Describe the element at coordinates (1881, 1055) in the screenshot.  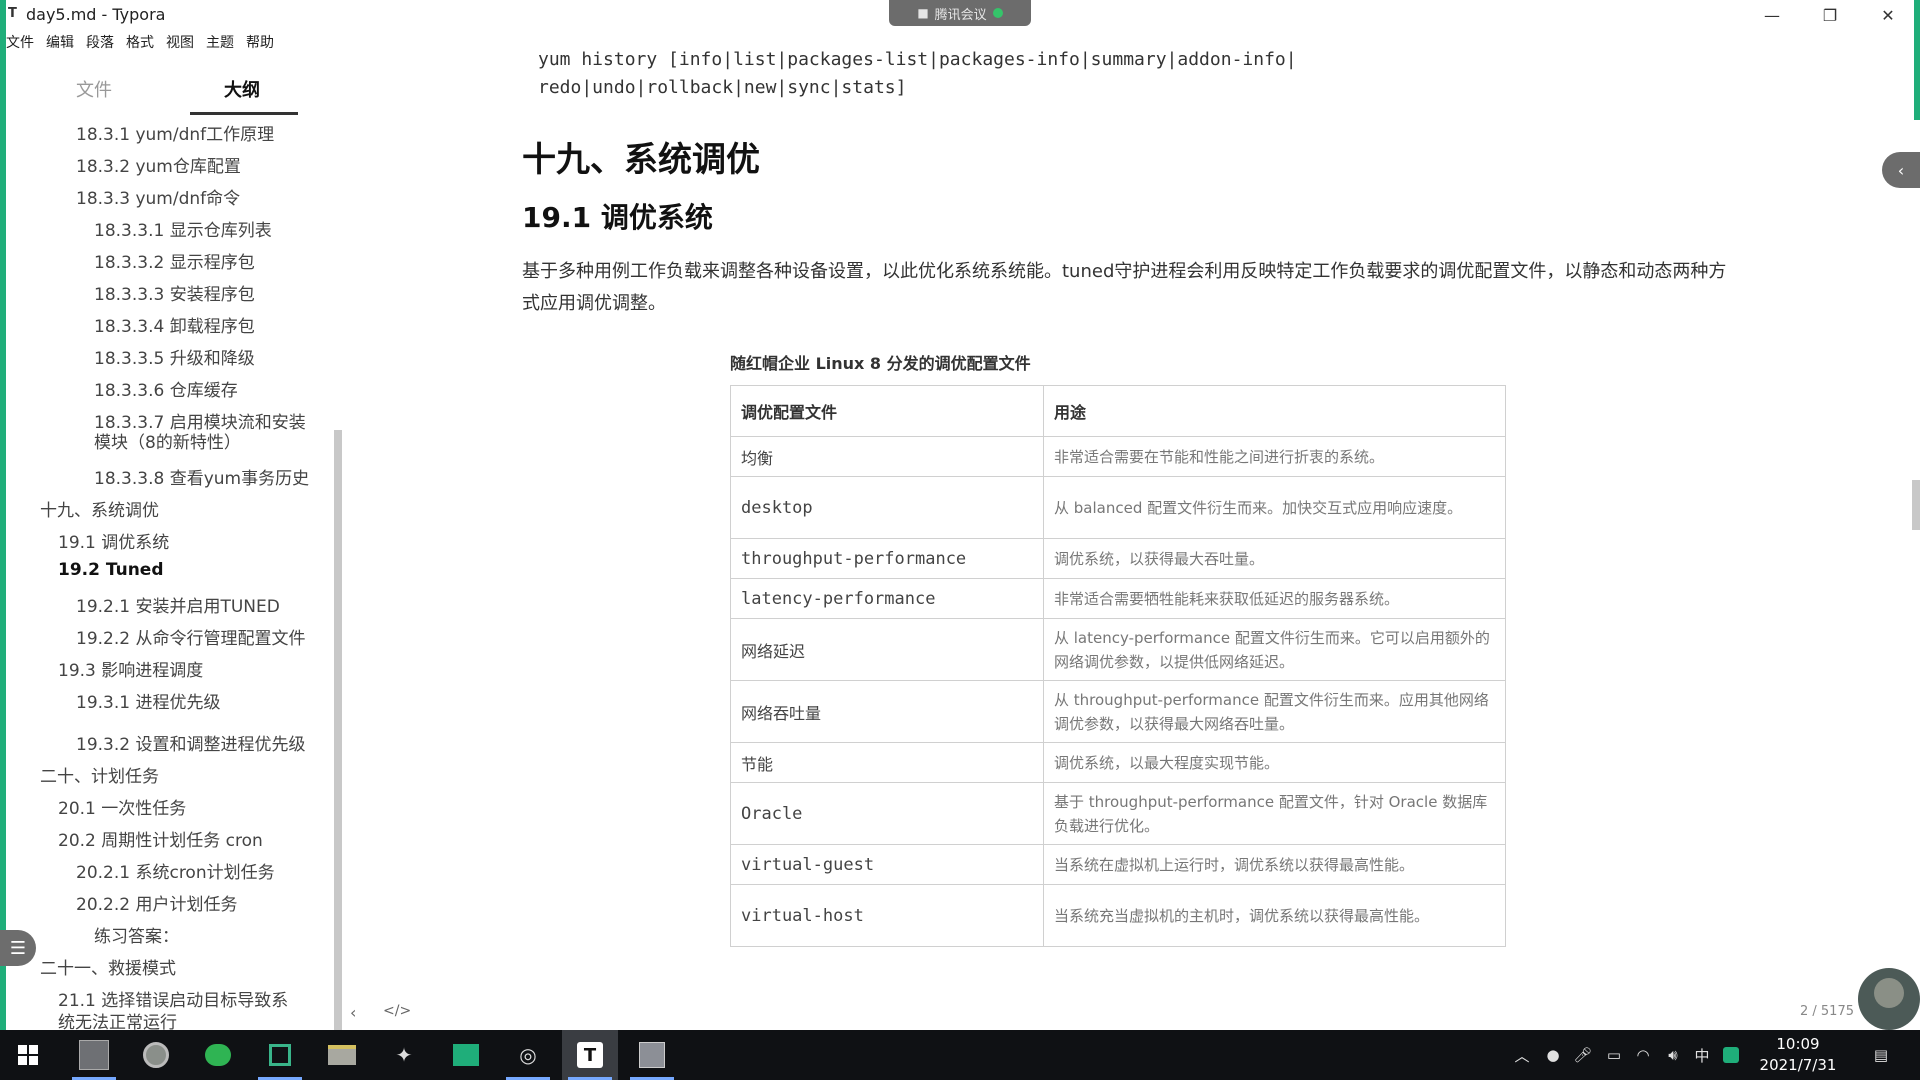
I see `notification-icon: ▤` at that location.